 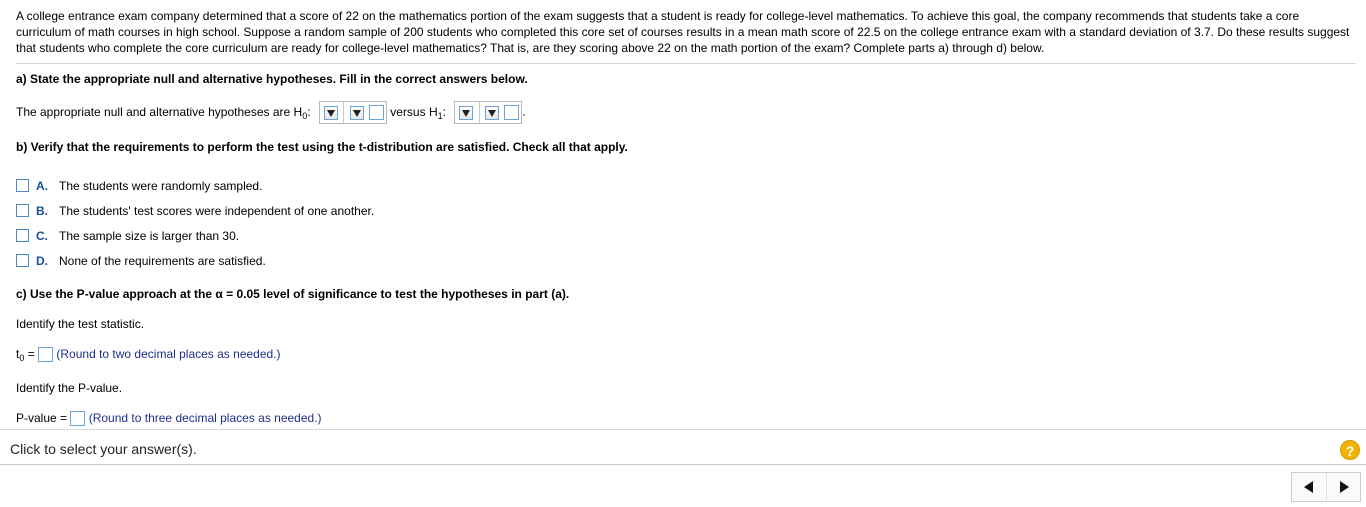 I want to click on previous-button, so click(x=1309, y=487).